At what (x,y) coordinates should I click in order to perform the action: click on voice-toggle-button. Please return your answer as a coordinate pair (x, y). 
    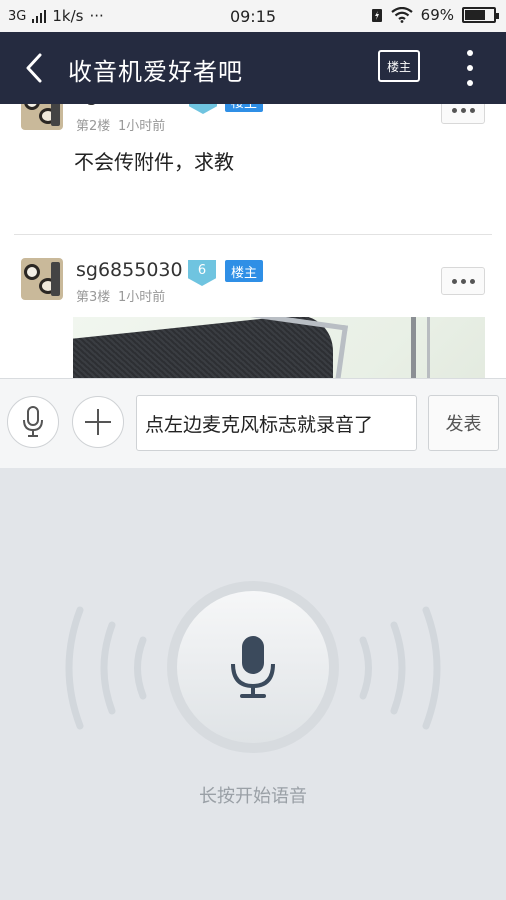
    Looking at the image, I should click on (33, 422).